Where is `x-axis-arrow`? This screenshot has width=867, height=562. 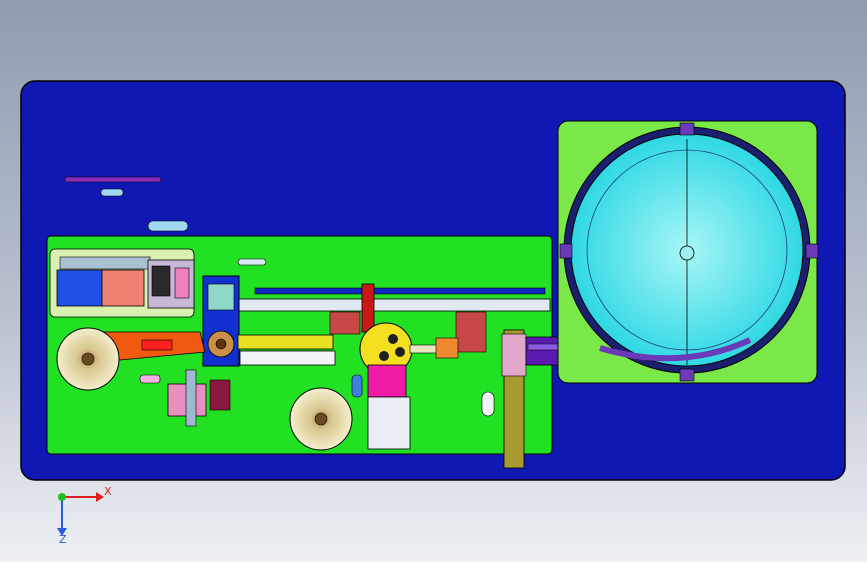
x-axis-arrow is located at coordinates (100, 497).